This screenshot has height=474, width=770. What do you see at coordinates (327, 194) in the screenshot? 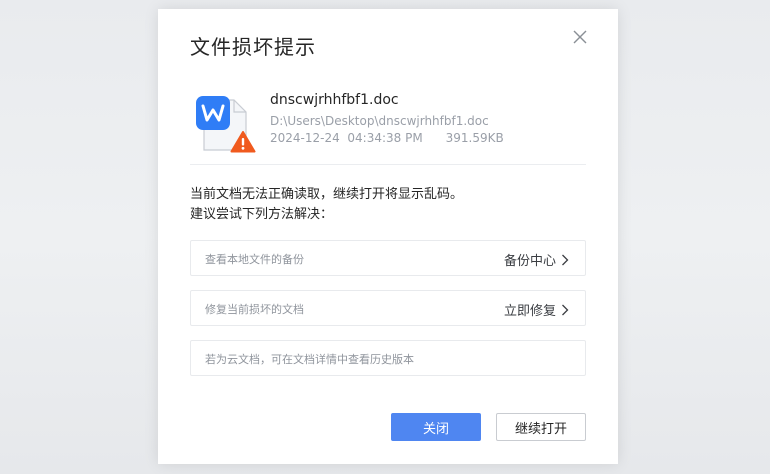
I see `message-line-1: 当前文档无法正确读取，继续打开将显示乱码。` at bounding box center [327, 194].